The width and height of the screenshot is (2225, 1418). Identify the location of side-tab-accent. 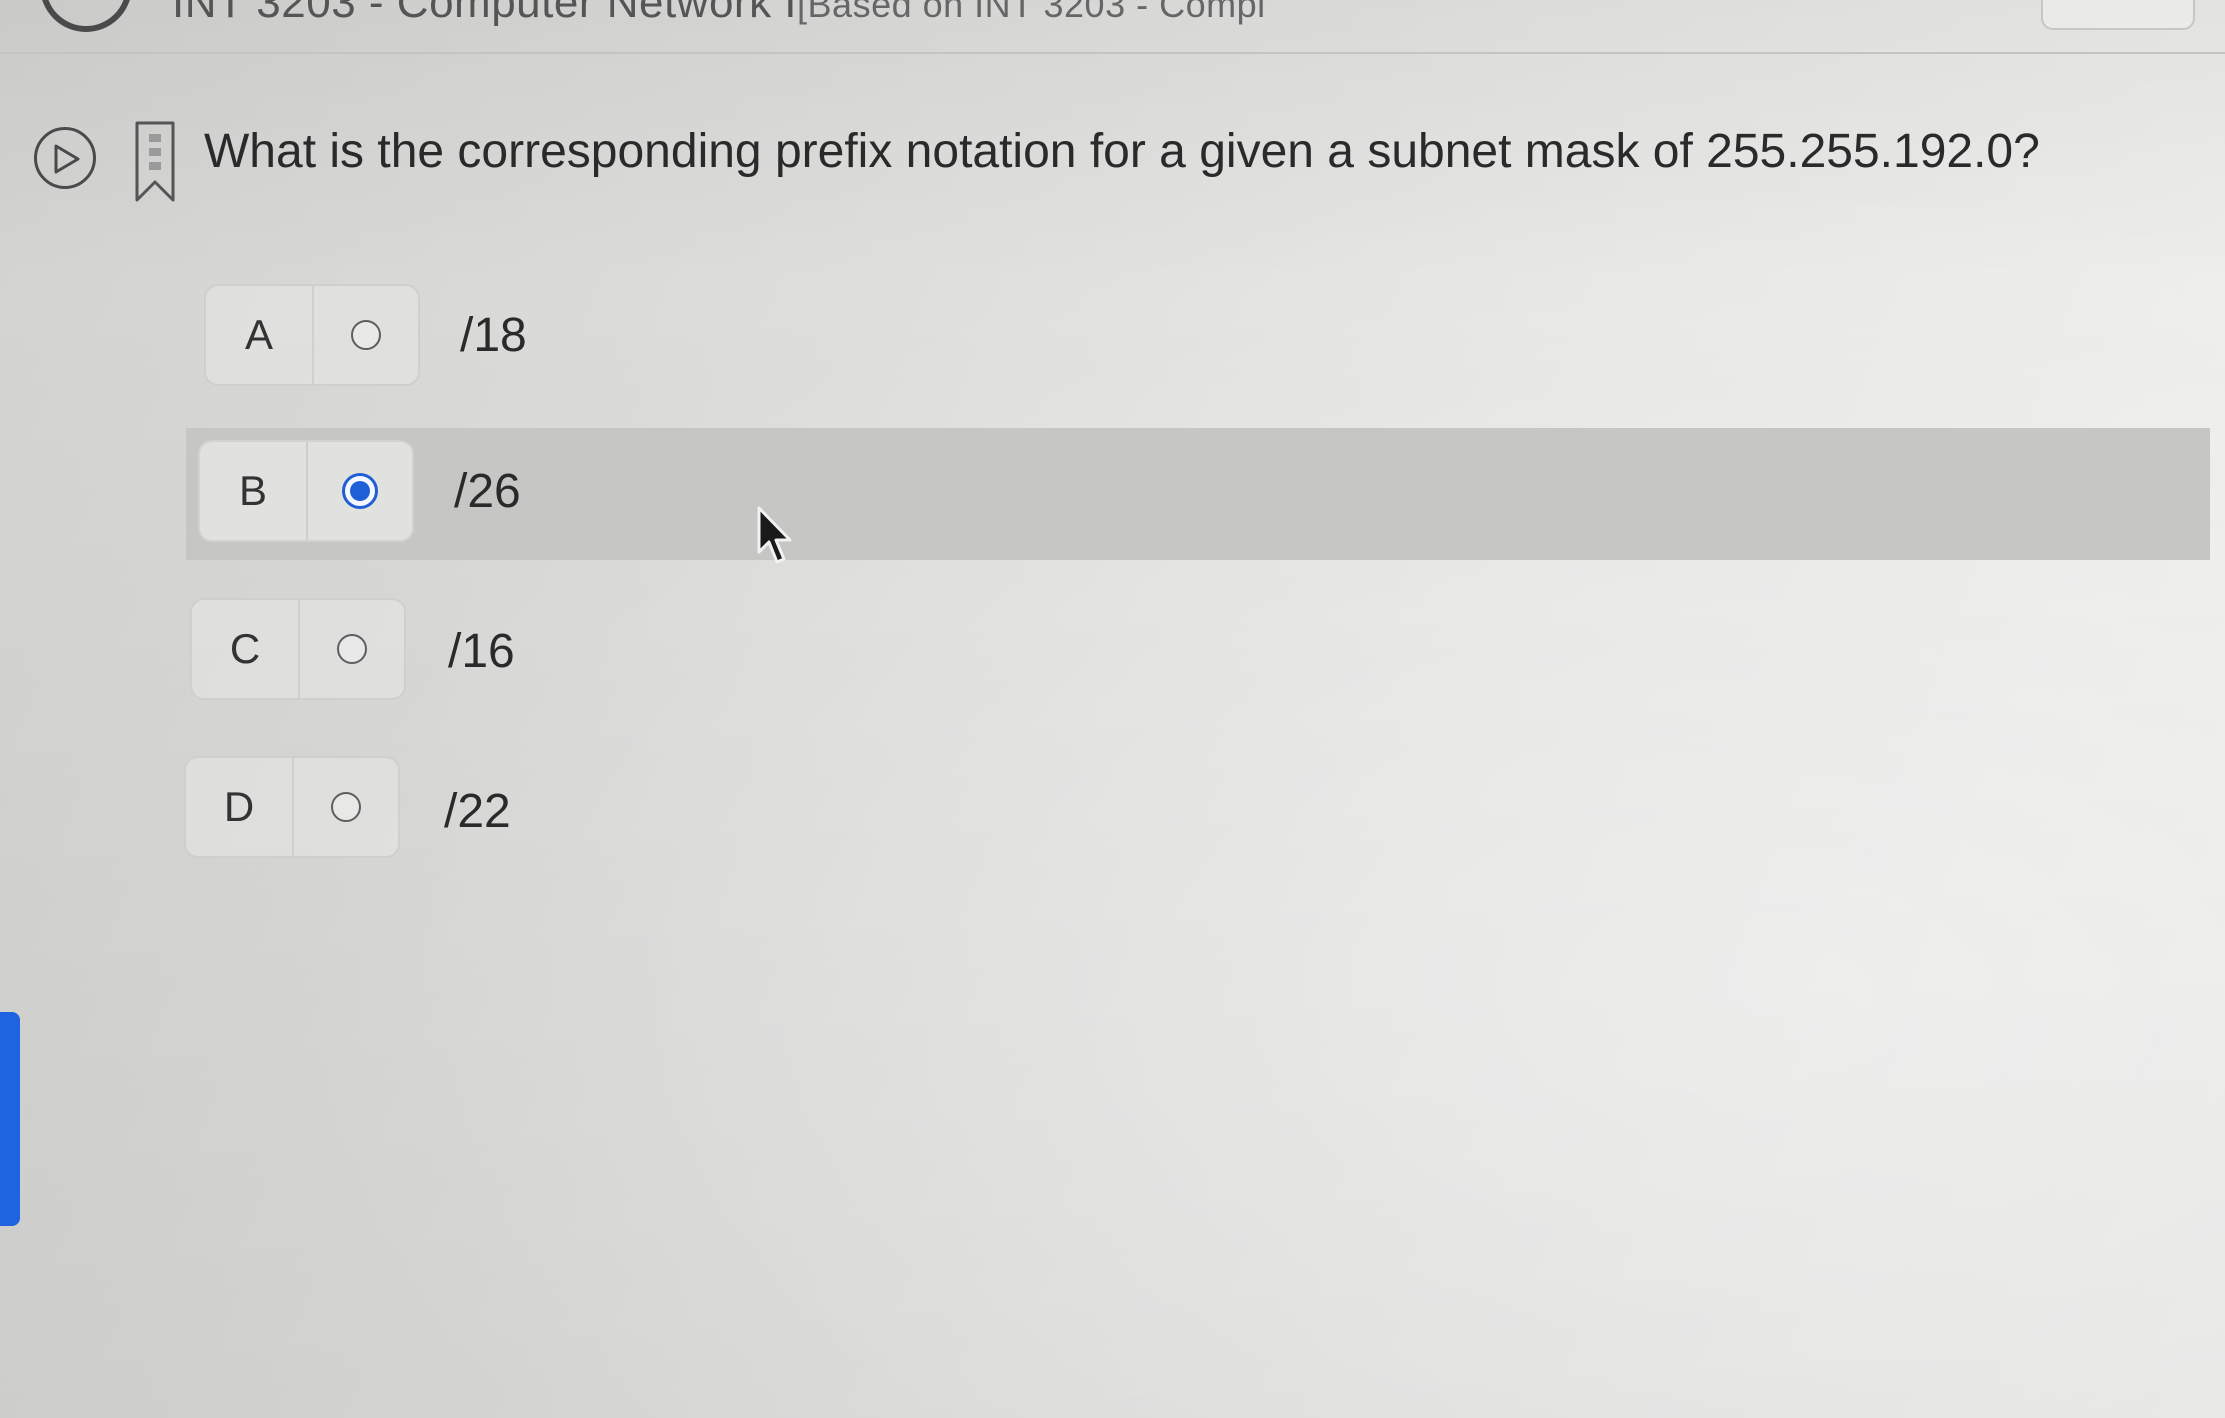
(10, 1119).